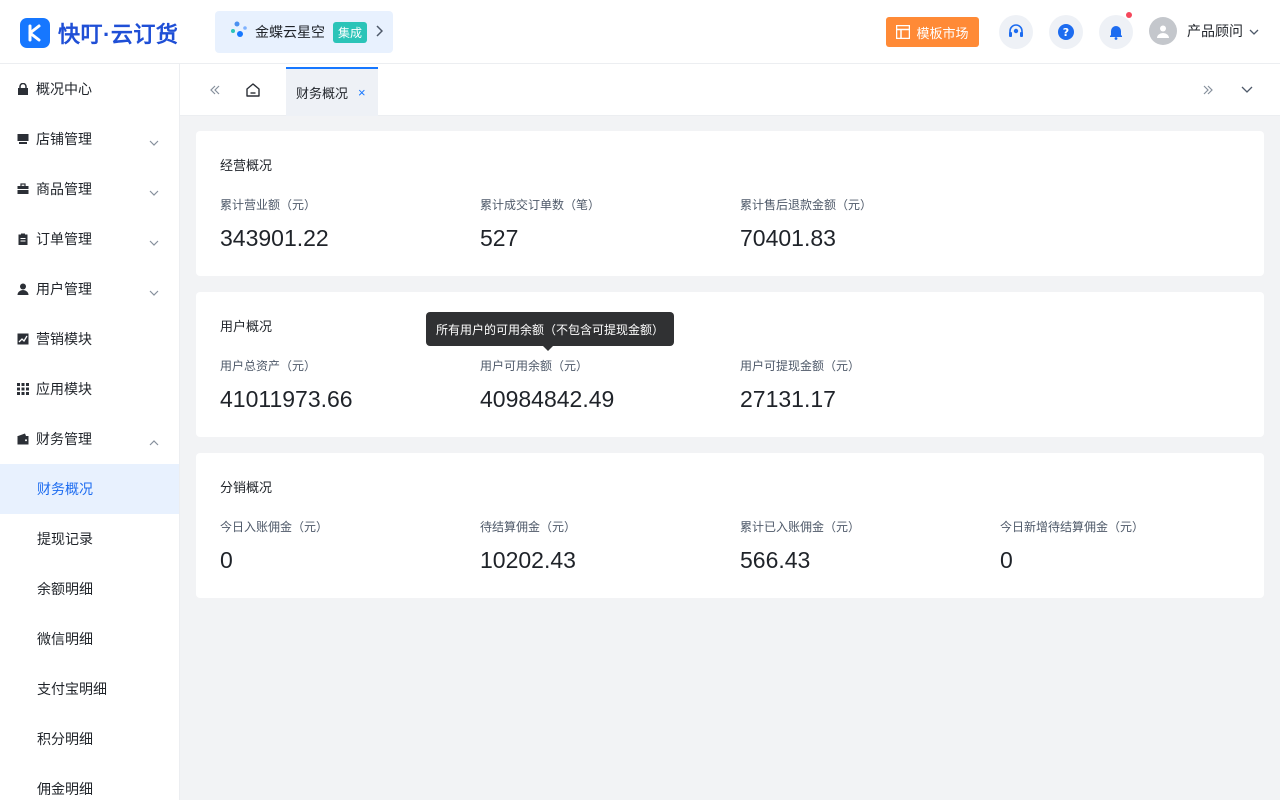  Describe the element at coordinates (528, 527) in the screenshot. I see `stat-label: 待结算佣金（元）` at that location.